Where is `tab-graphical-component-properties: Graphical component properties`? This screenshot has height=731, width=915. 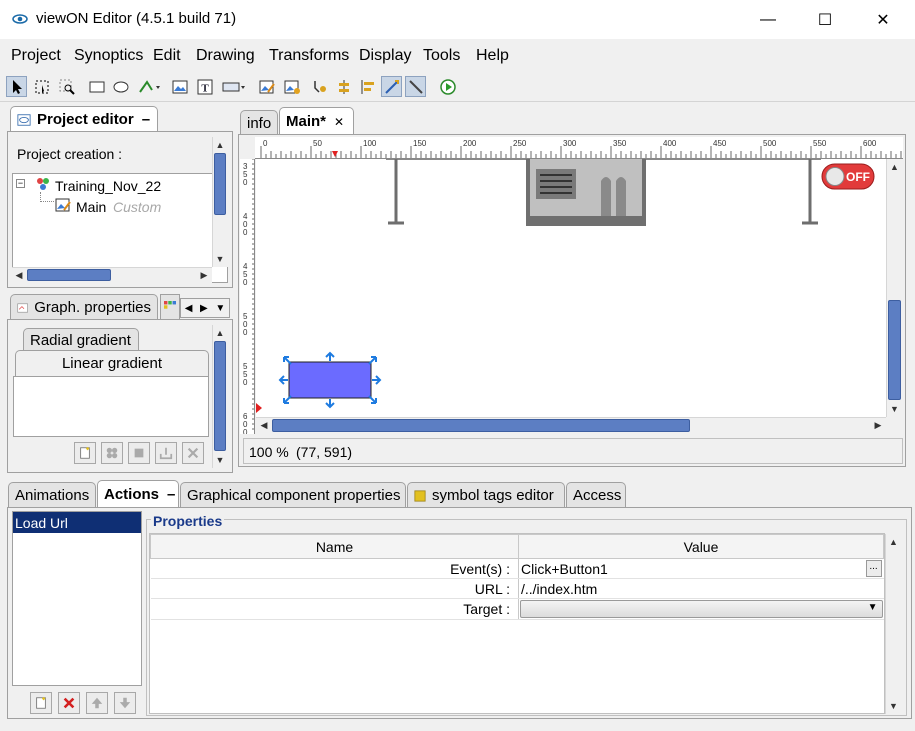 tab-graphical-component-properties: Graphical component properties is located at coordinates (293, 495).